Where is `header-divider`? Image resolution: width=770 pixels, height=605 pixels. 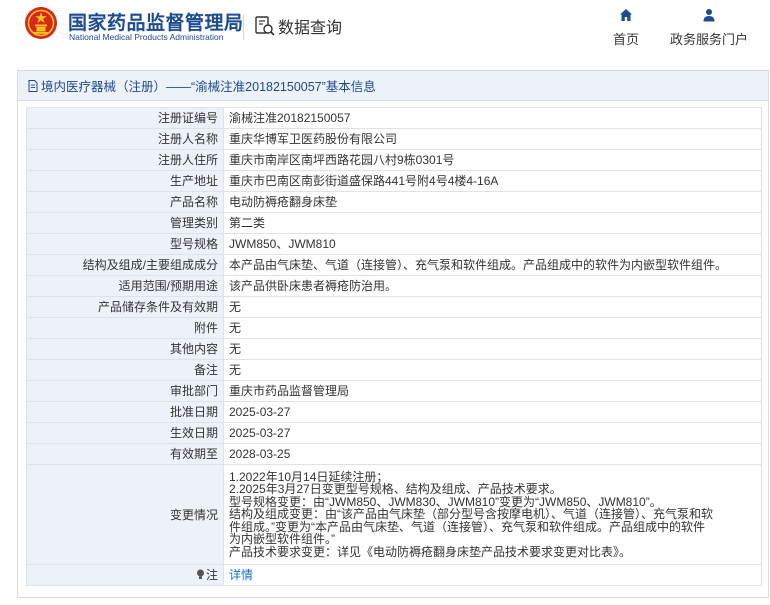 header-divider is located at coordinates (243, 27).